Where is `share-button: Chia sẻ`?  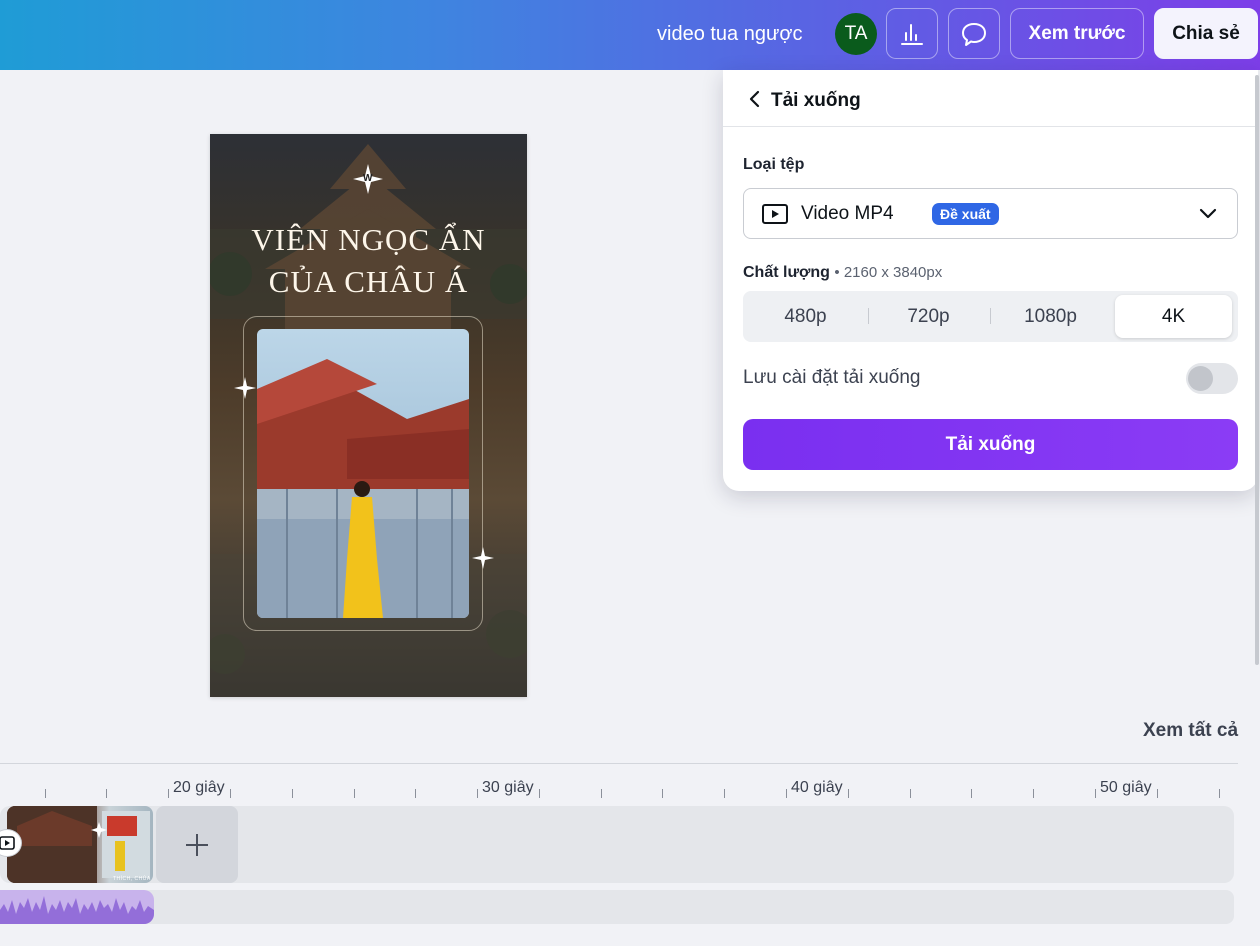
share-button: Chia sẻ is located at coordinates (1206, 33).